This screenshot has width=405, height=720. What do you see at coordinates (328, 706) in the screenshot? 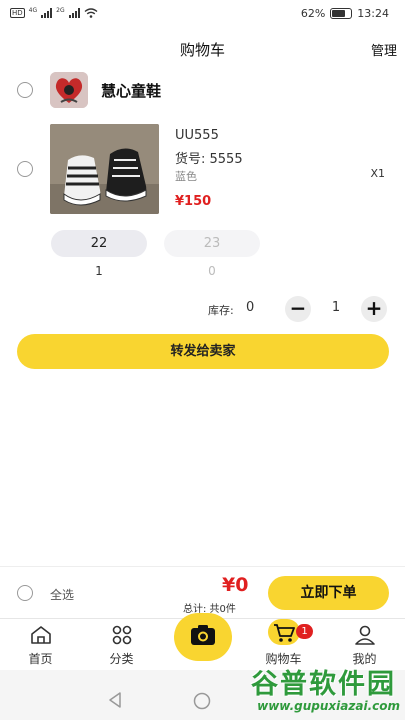
I see `watermark-url: www.gupuxiazai.com` at bounding box center [328, 706].